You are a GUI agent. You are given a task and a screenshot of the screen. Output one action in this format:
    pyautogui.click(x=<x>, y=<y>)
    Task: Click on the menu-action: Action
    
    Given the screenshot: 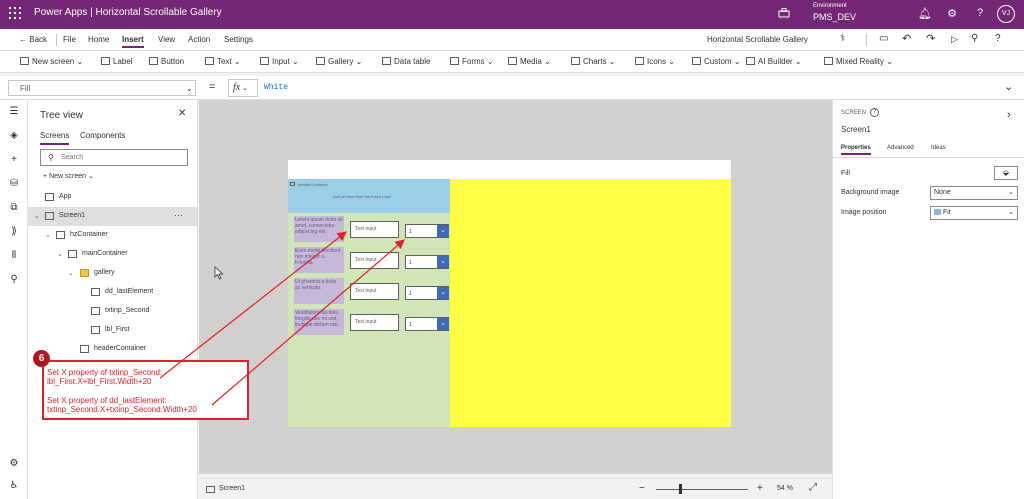 What is the action you would take?
    pyautogui.click(x=199, y=39)
    